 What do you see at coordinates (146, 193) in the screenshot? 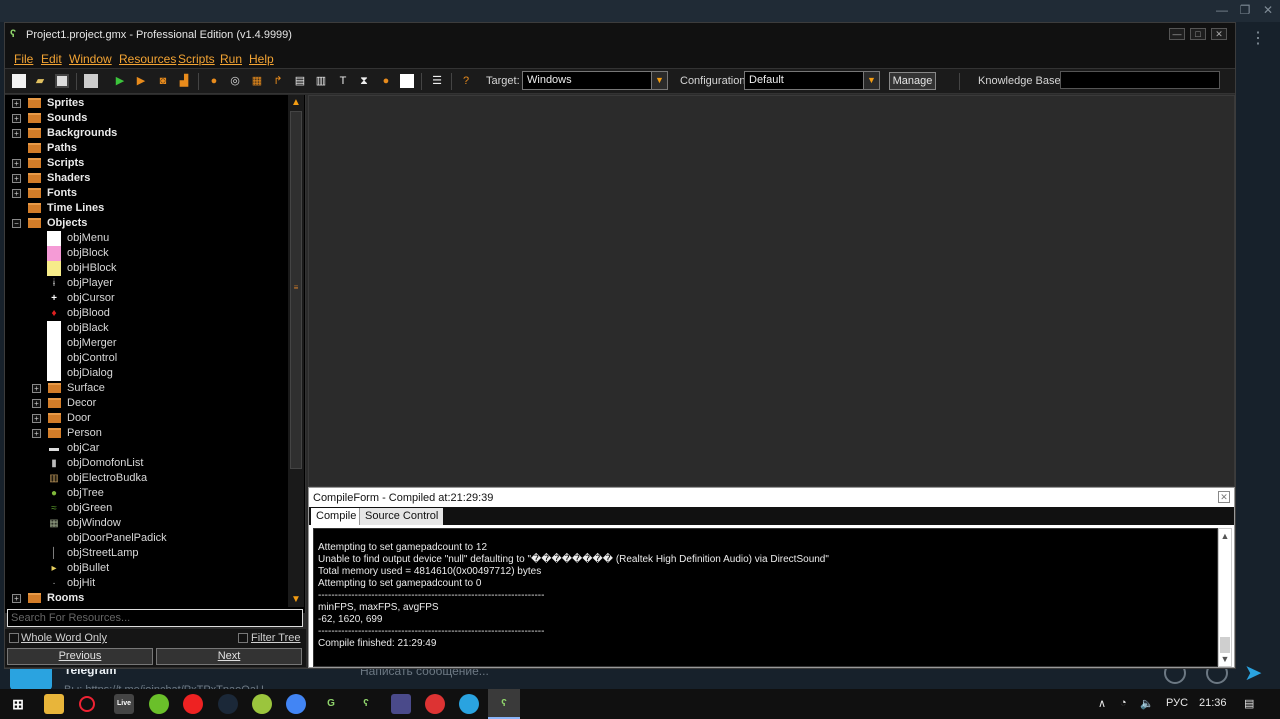
I see `tree-folder-fonts: + Fonts` at bounding box center [146, 193].